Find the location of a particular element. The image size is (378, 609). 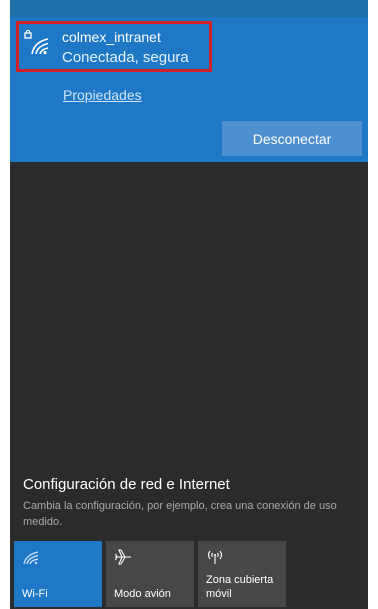

wifi-icon is located at coordinates (31, 558).